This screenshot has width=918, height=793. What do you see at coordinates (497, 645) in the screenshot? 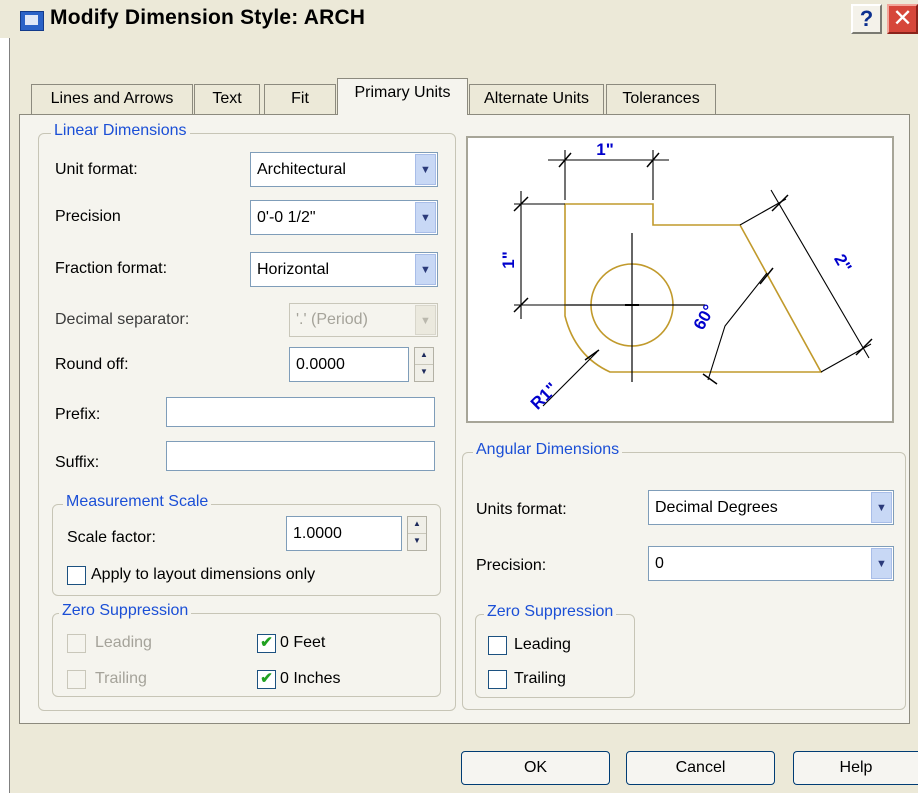
I see `angular-leading-checkbox` at bounding box center [497, 645].